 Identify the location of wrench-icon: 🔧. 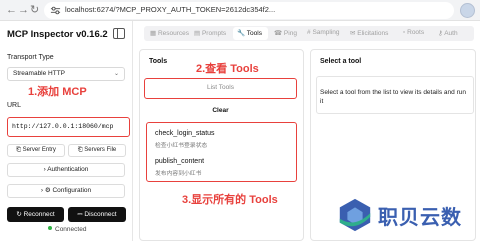
(241, 33).